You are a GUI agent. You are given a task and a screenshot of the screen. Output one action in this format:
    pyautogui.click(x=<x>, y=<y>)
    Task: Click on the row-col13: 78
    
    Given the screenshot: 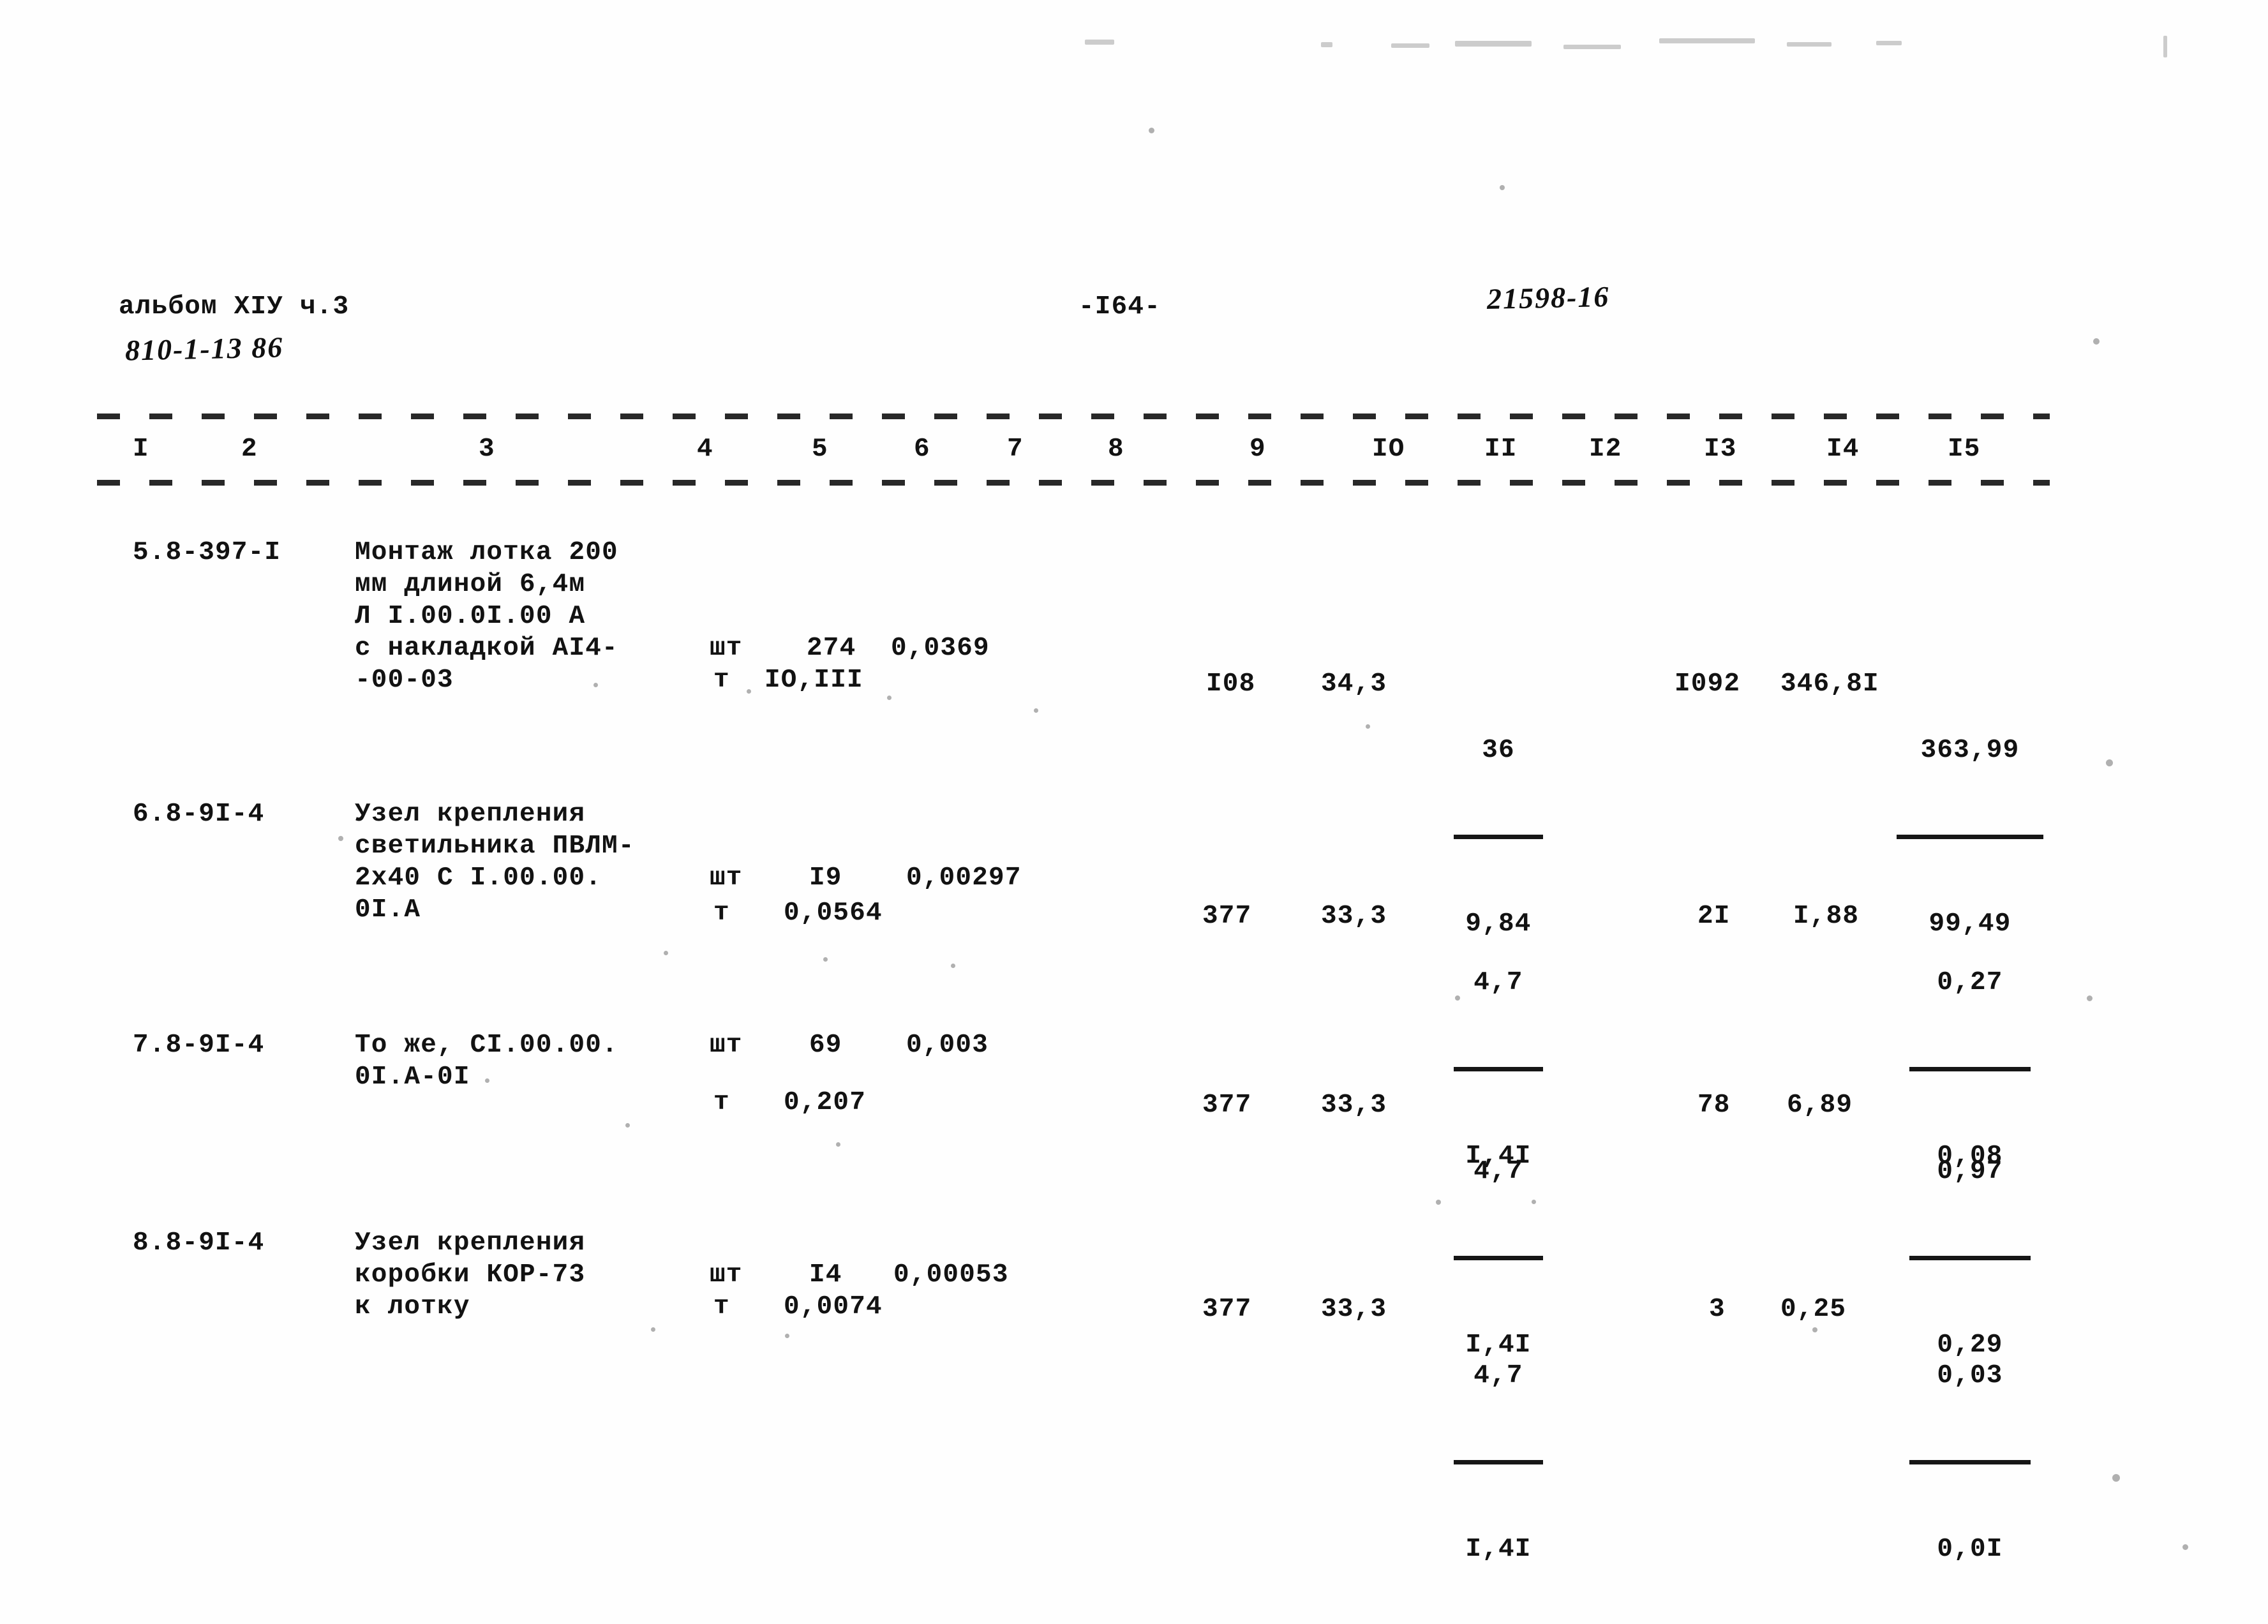 What is the action you would take?
    pyautogui.click(x=1714, y=1106)
    